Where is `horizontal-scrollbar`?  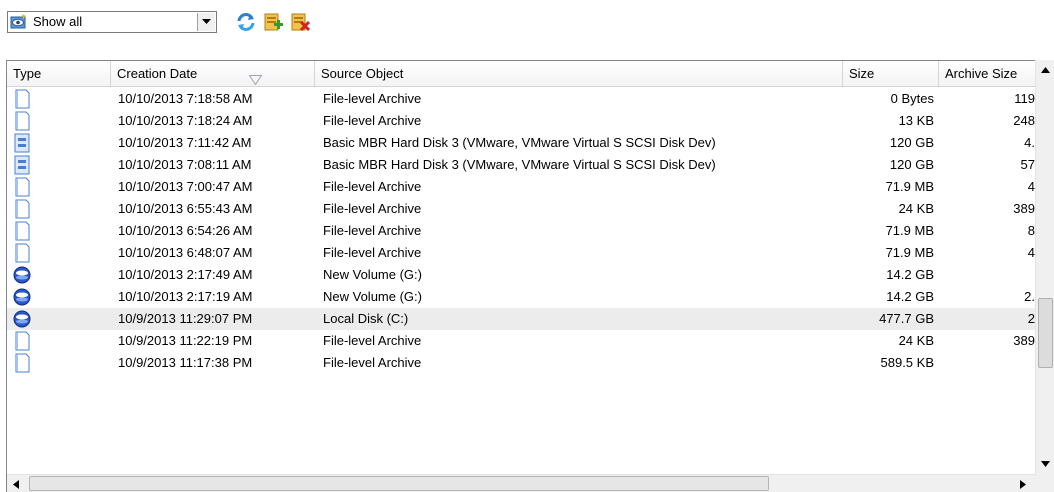
horizontal-scrollbar is located at coordinates (521, 483).